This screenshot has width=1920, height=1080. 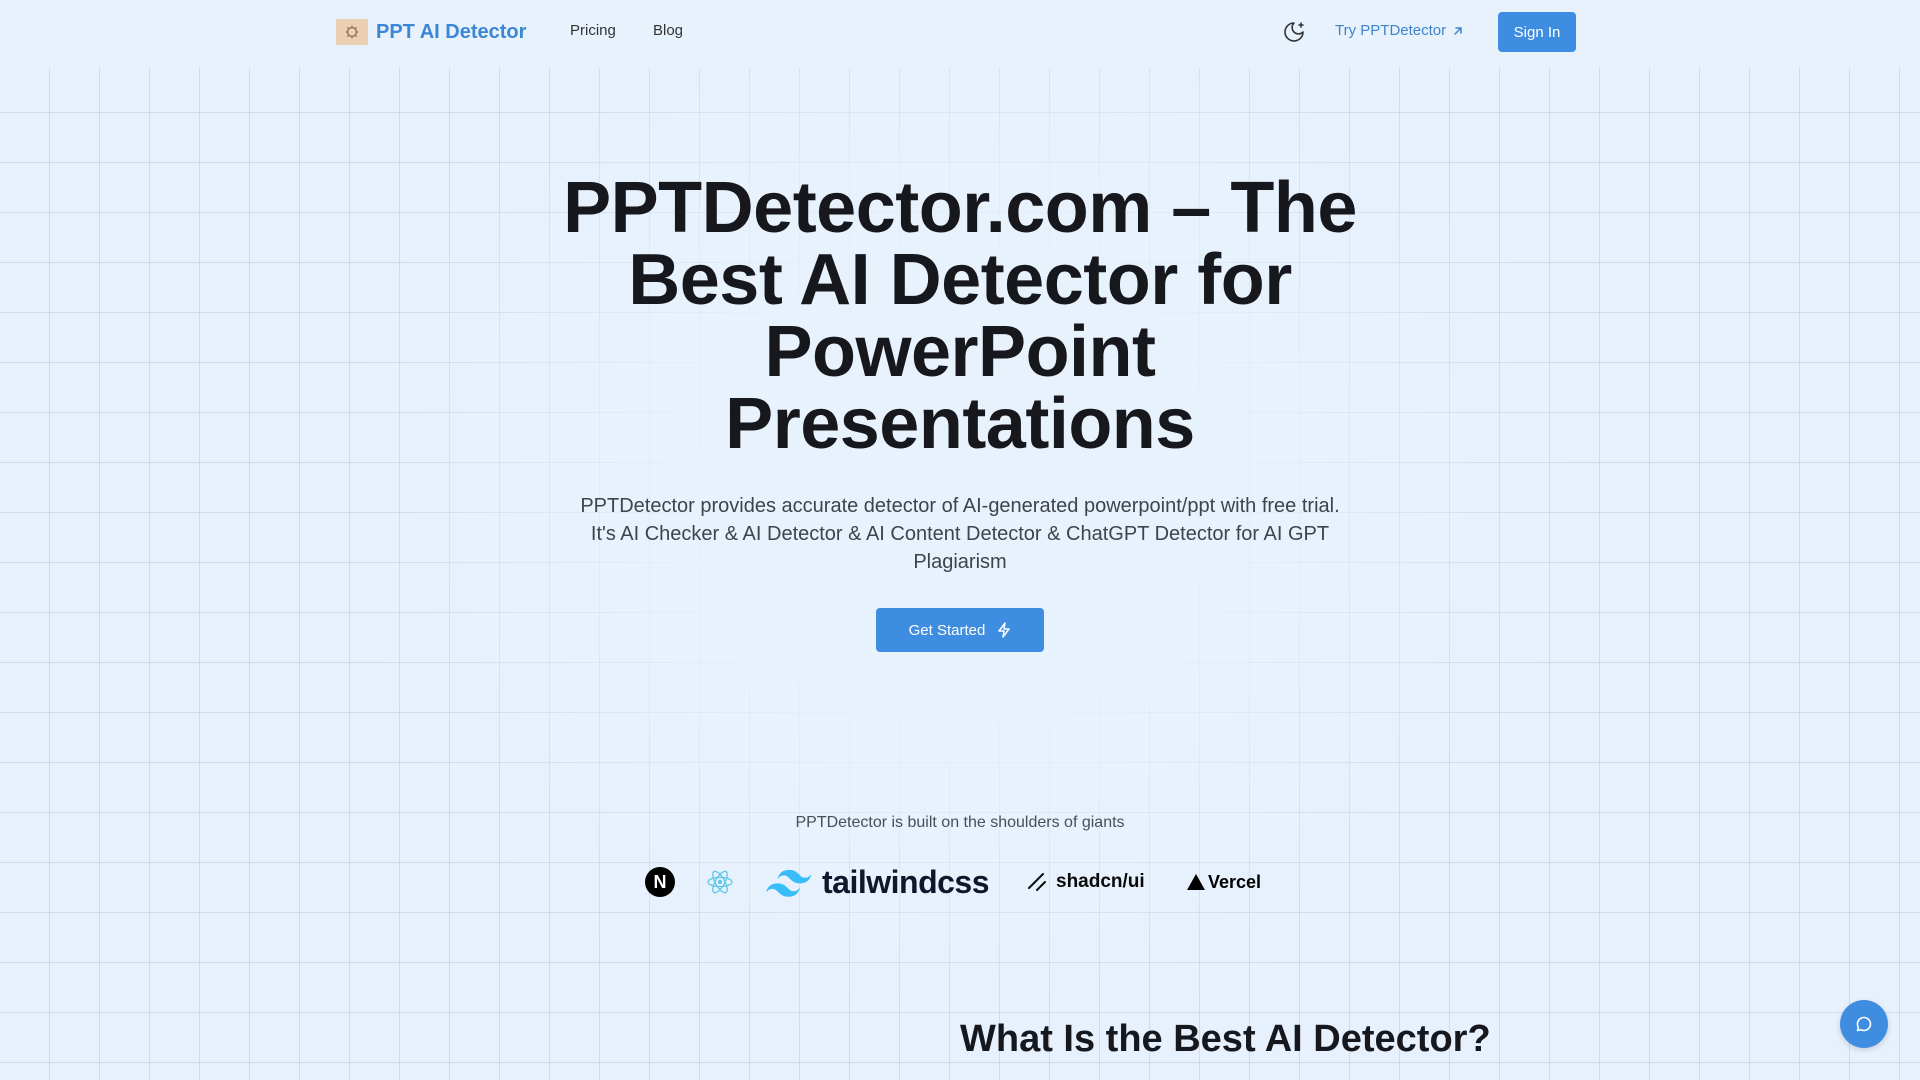 I want to click on nextjs-icon: N, so click(x=660, y=882).